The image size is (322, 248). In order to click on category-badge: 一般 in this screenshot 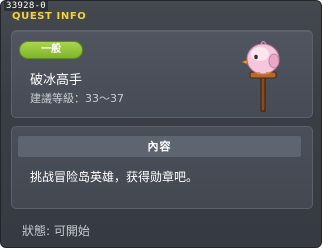, I will do `click(51, 50)`.